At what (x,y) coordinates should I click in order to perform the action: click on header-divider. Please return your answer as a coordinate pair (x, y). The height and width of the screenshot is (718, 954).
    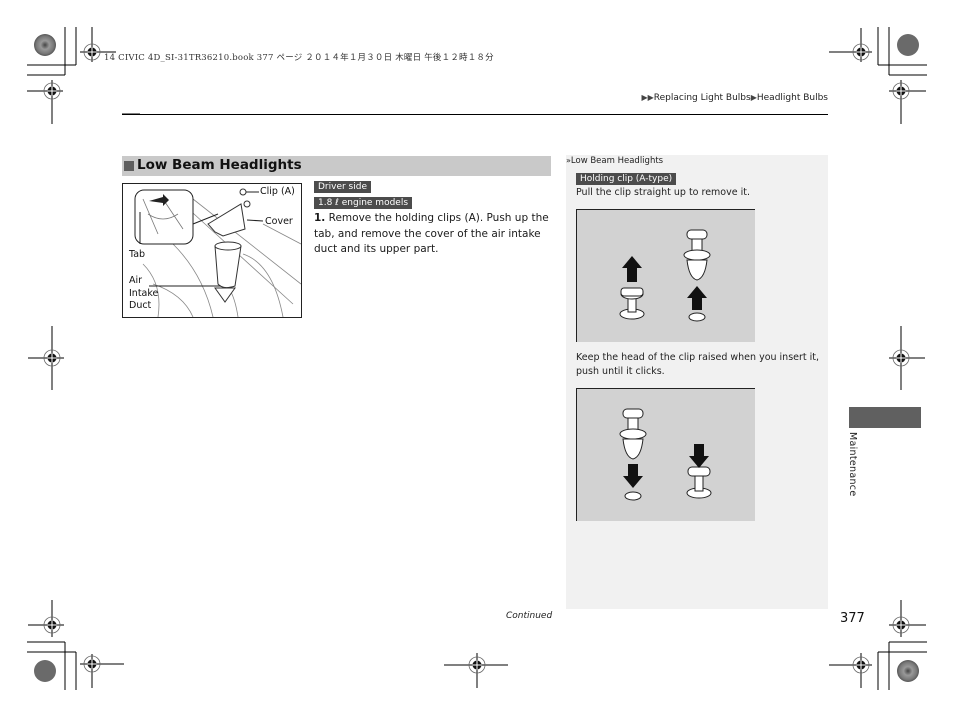
    Looking at the image, I should click on (475, 114).